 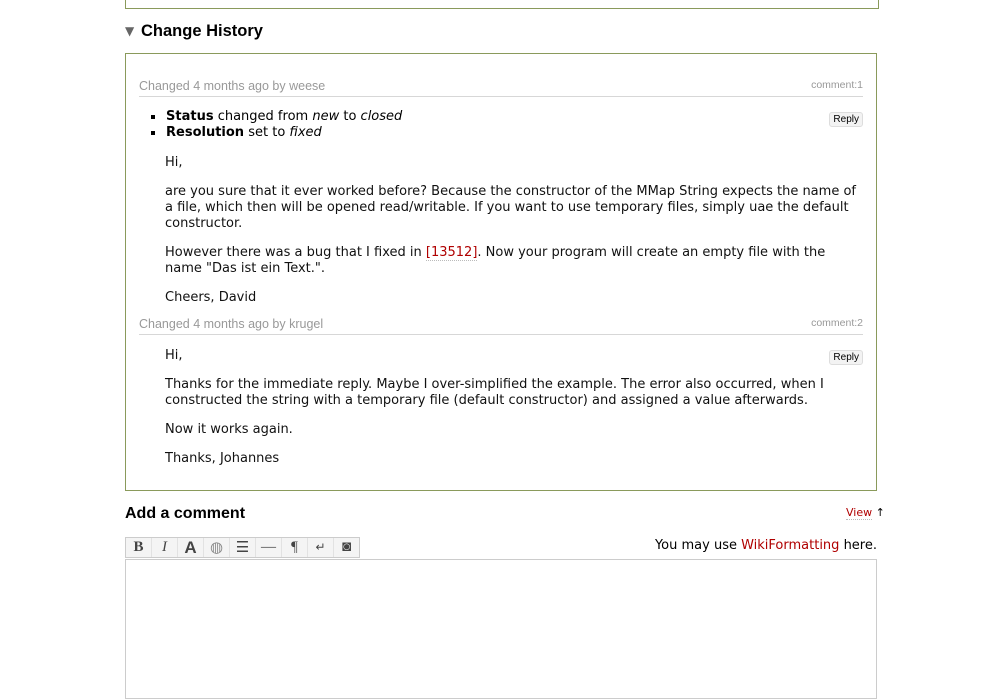 I want to click on wikiformatting-link: WikiFormatting, so click(x=790, y=545).